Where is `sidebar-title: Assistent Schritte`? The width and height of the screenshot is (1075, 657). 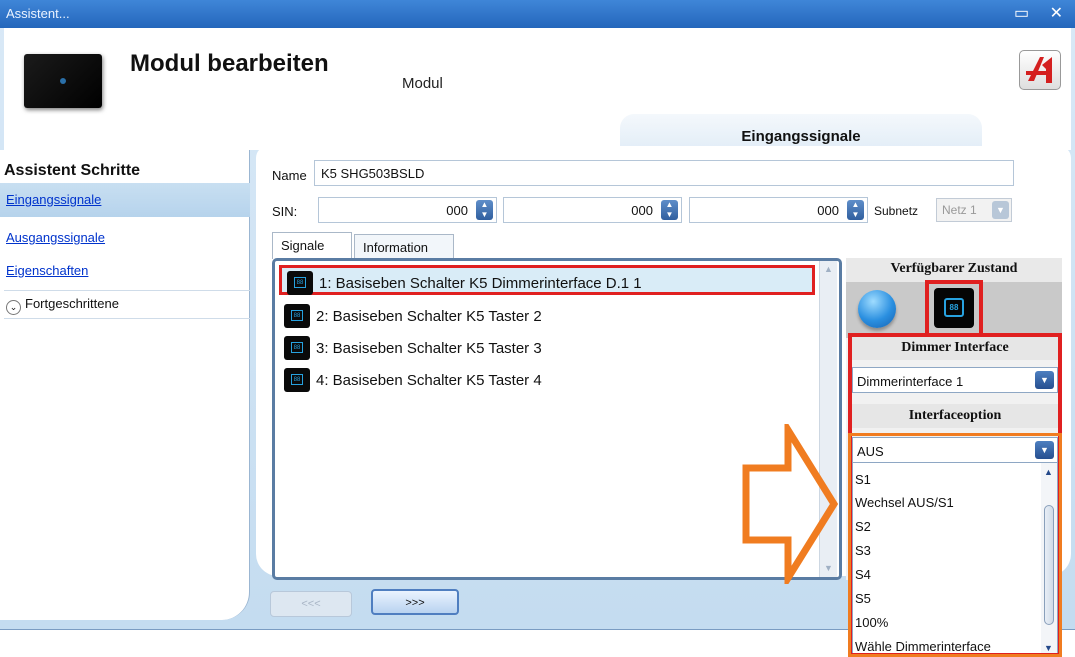
sidebar-title: Assistent Schritte is located at coordinates (72, 170).